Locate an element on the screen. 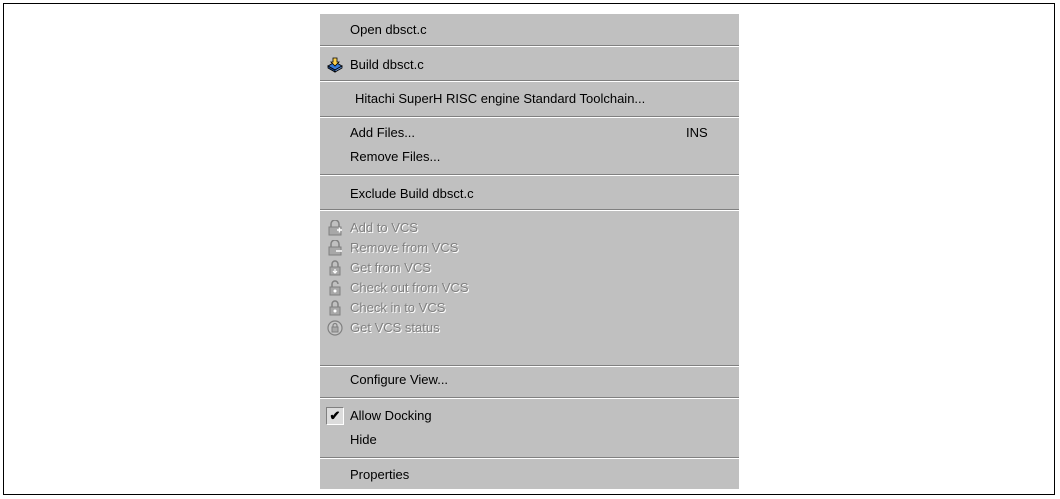  add-files-shortcut: INS is located at coordinates (697, 132).